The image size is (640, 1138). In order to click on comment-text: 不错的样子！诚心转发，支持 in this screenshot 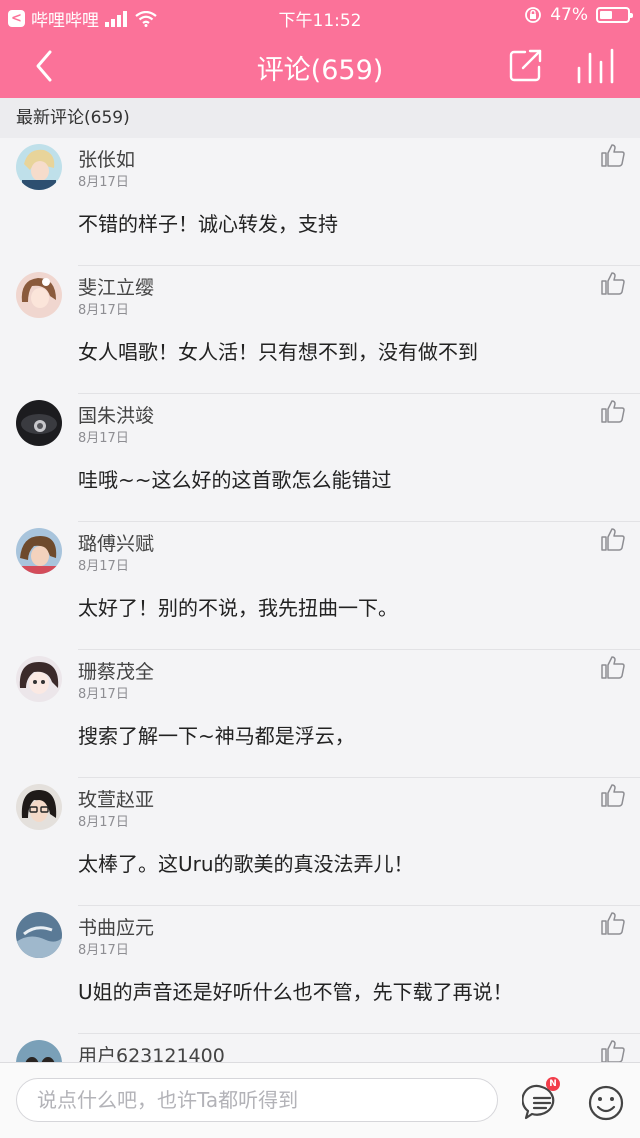, I will do `click(208, 224)`.